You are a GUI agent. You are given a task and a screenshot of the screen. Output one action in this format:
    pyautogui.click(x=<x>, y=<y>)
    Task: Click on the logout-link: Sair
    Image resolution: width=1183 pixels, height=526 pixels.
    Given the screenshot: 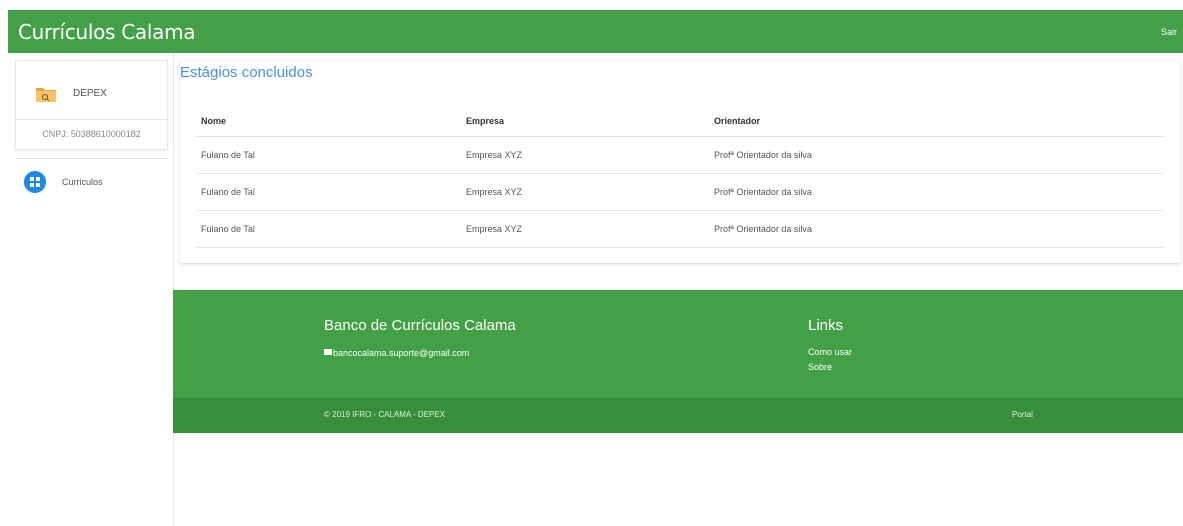 What is the action you would take?
    pyautogui.click(x=1169, y=32)
    